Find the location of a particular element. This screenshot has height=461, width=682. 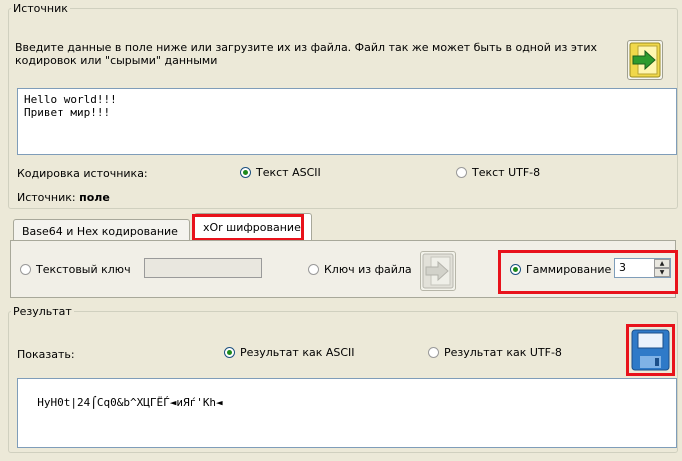

save-result-button is located at coordinates (650, 350).